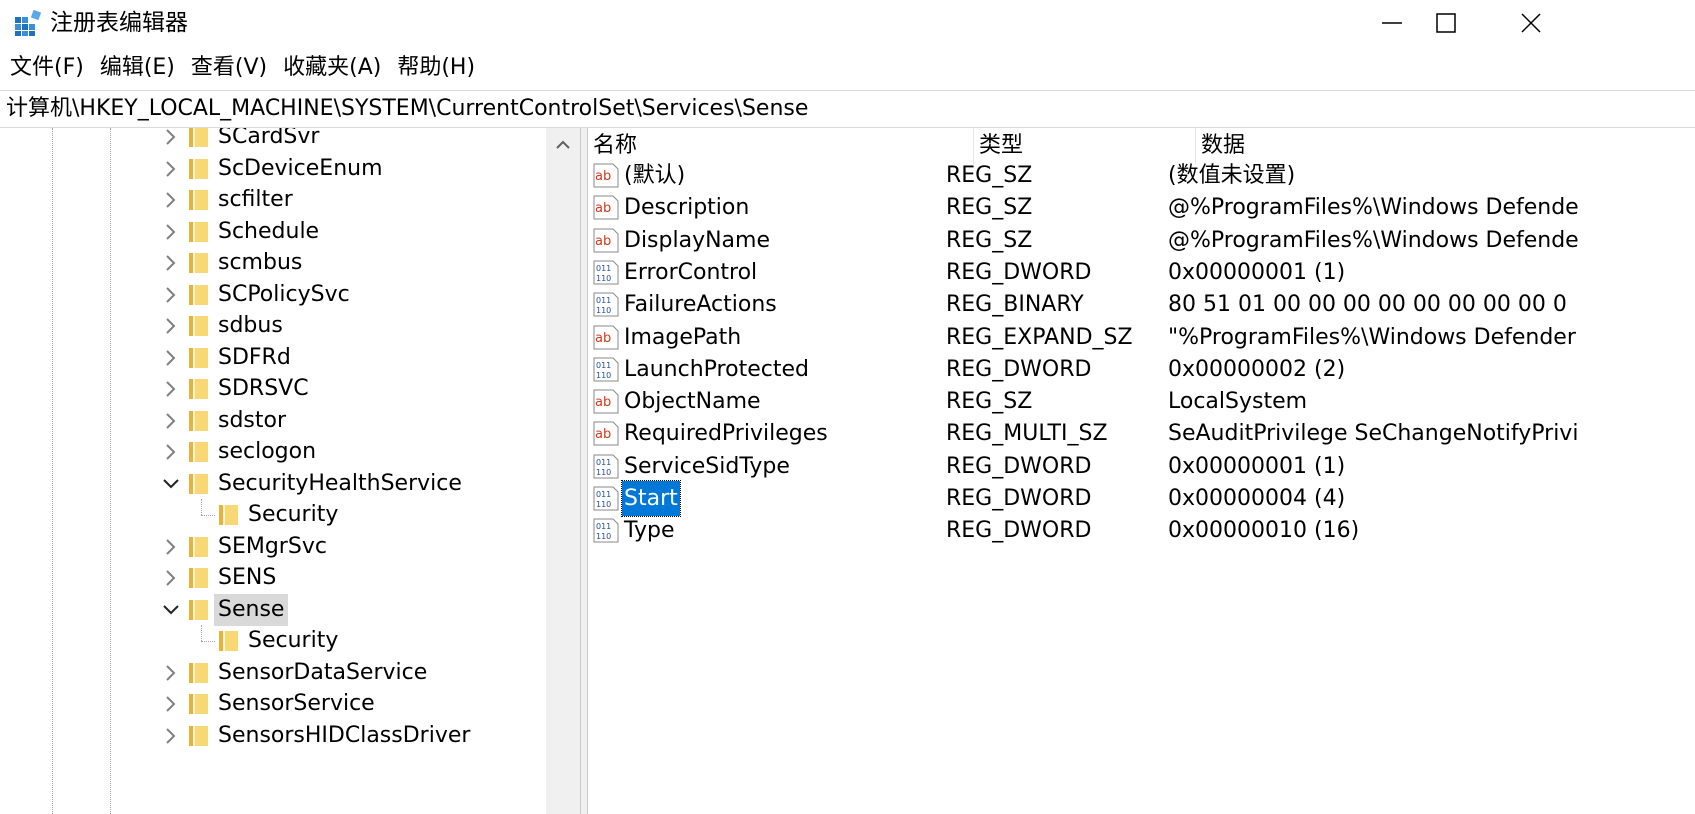 This screenshot has width=1695, height=814. I want to click on tree-item: SENS, so click(273, 578).